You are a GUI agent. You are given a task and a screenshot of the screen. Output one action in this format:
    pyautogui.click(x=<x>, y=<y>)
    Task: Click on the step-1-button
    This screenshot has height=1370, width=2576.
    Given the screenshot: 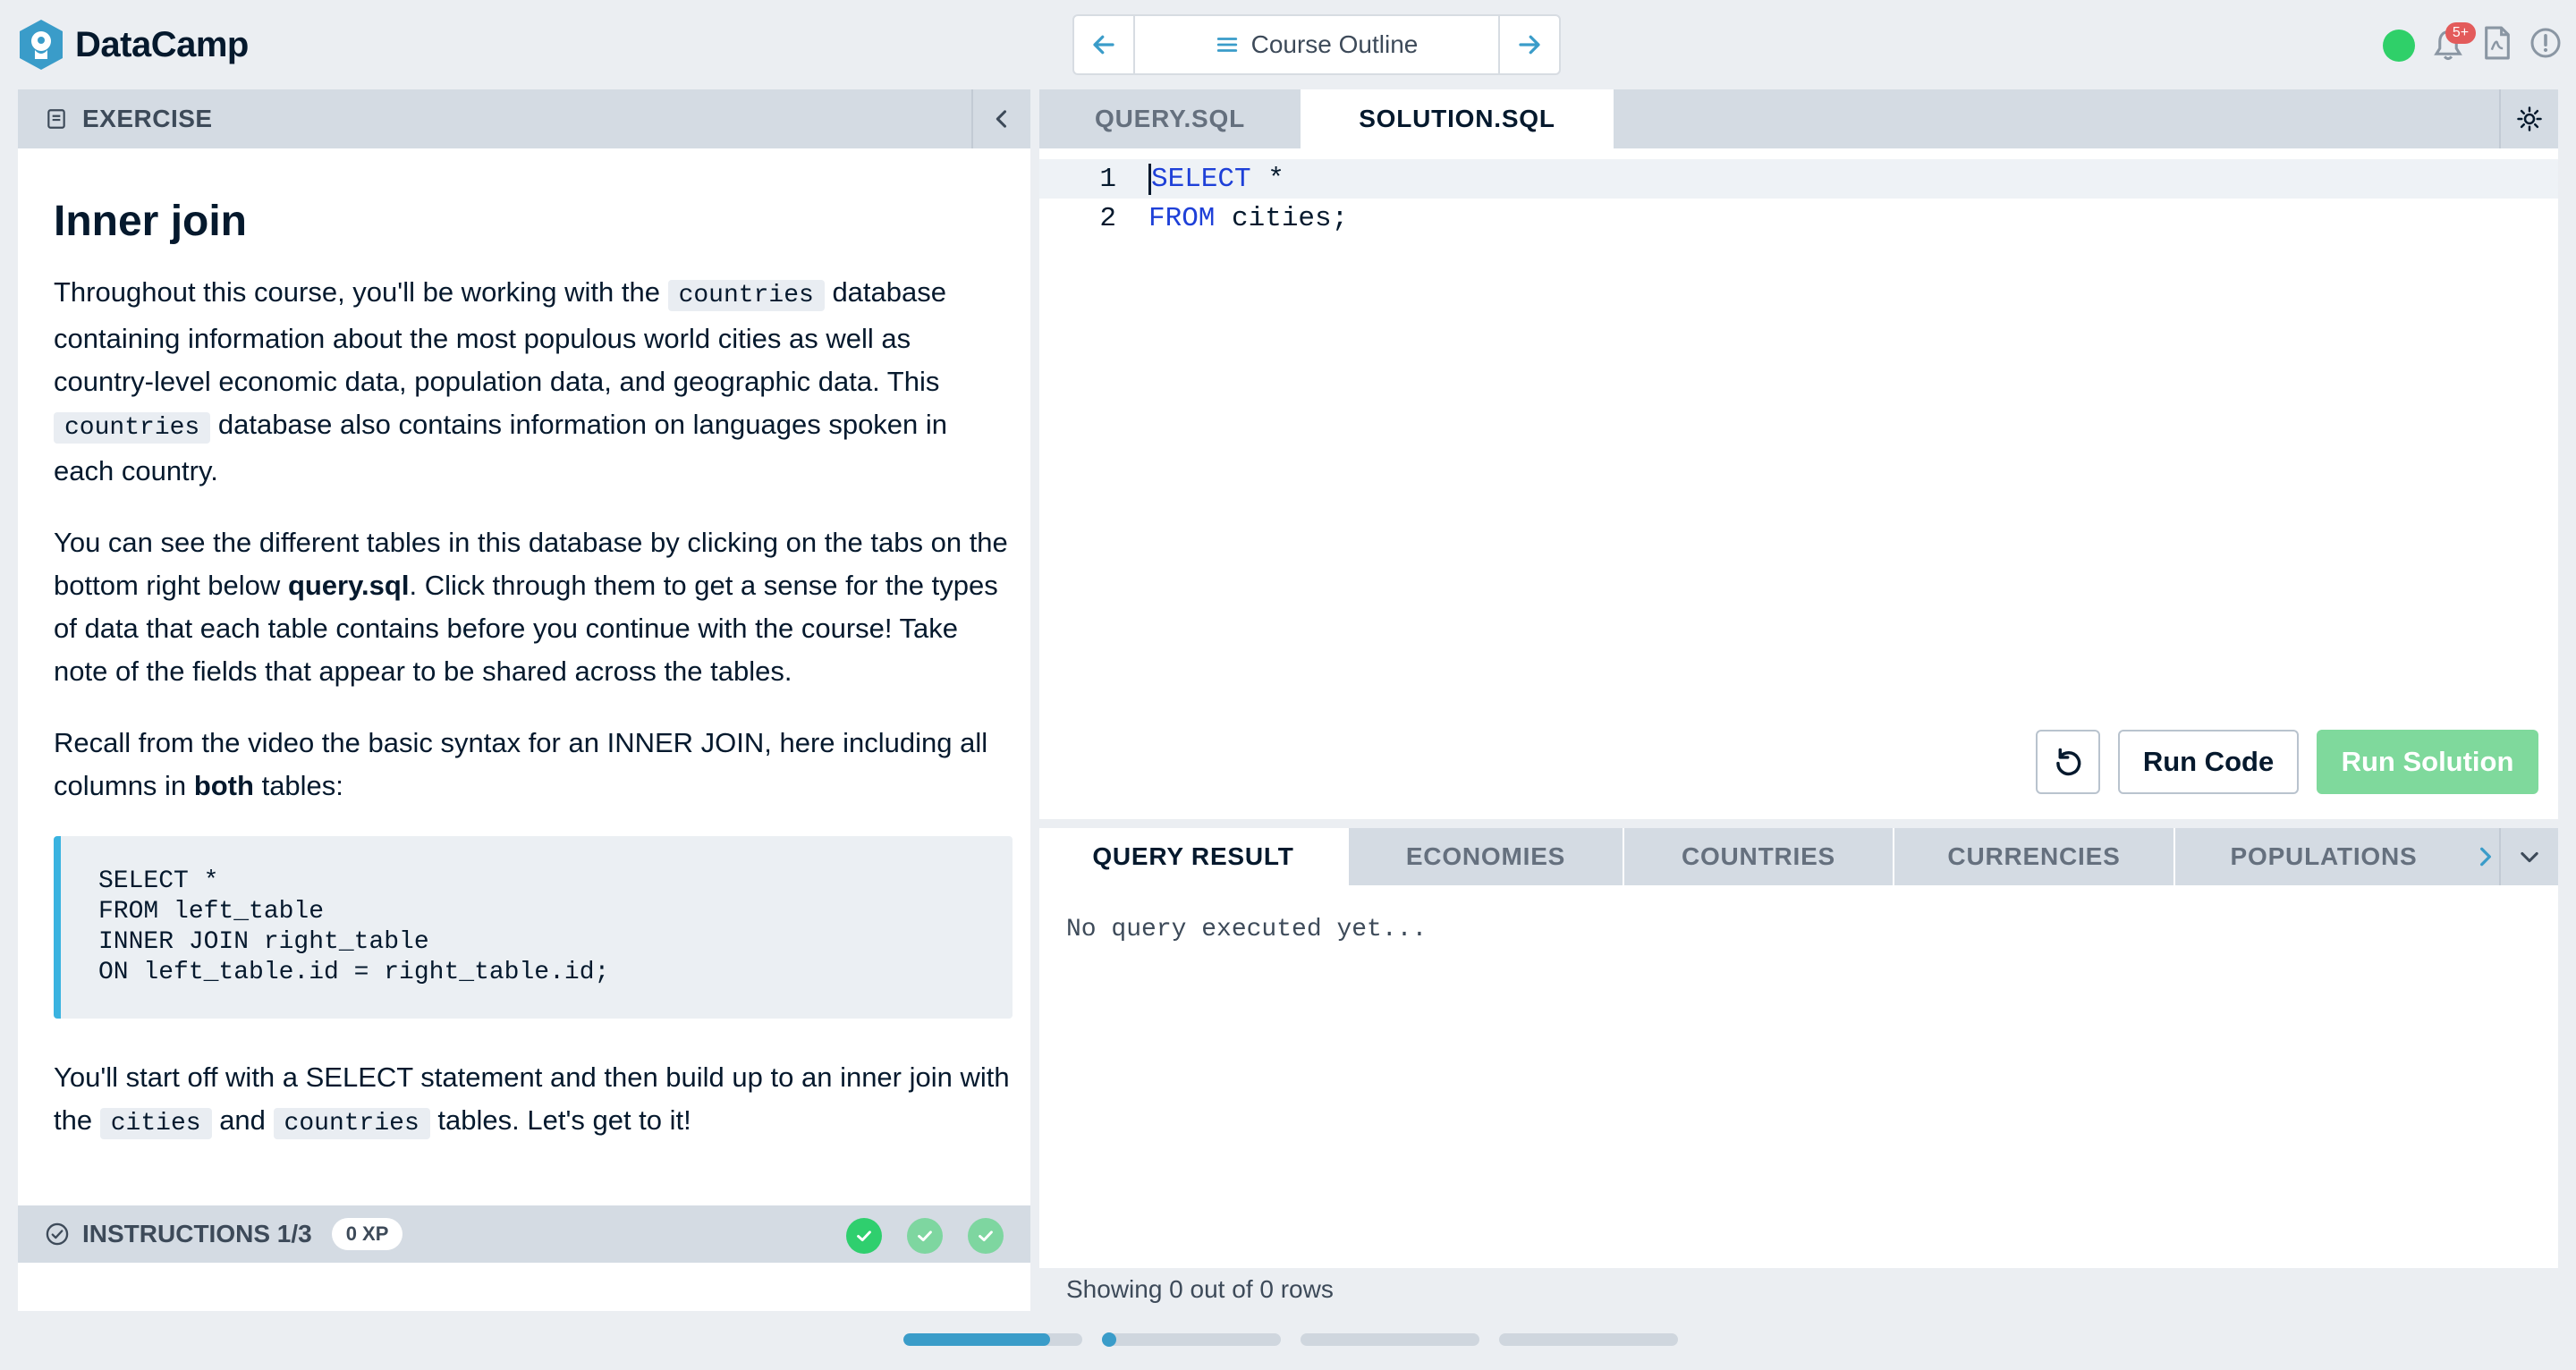 What is the action you would take?
    pyautogui.click(x=864, y=1236)
    